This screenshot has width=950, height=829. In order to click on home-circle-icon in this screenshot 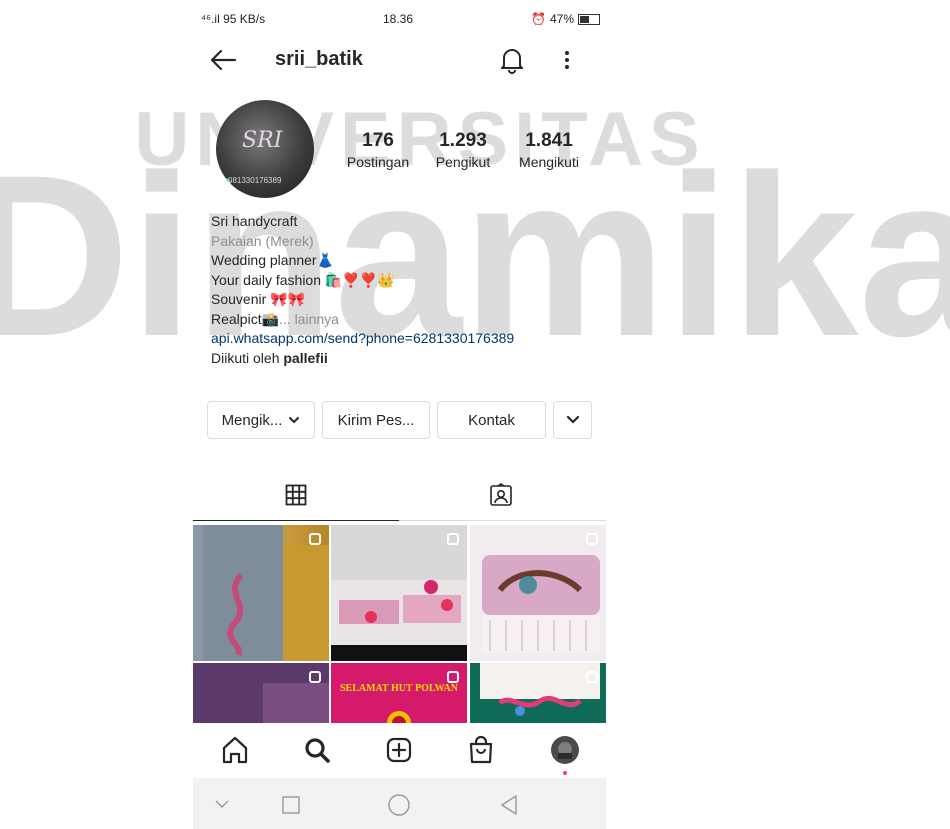, I will do `click(399, 805)`.